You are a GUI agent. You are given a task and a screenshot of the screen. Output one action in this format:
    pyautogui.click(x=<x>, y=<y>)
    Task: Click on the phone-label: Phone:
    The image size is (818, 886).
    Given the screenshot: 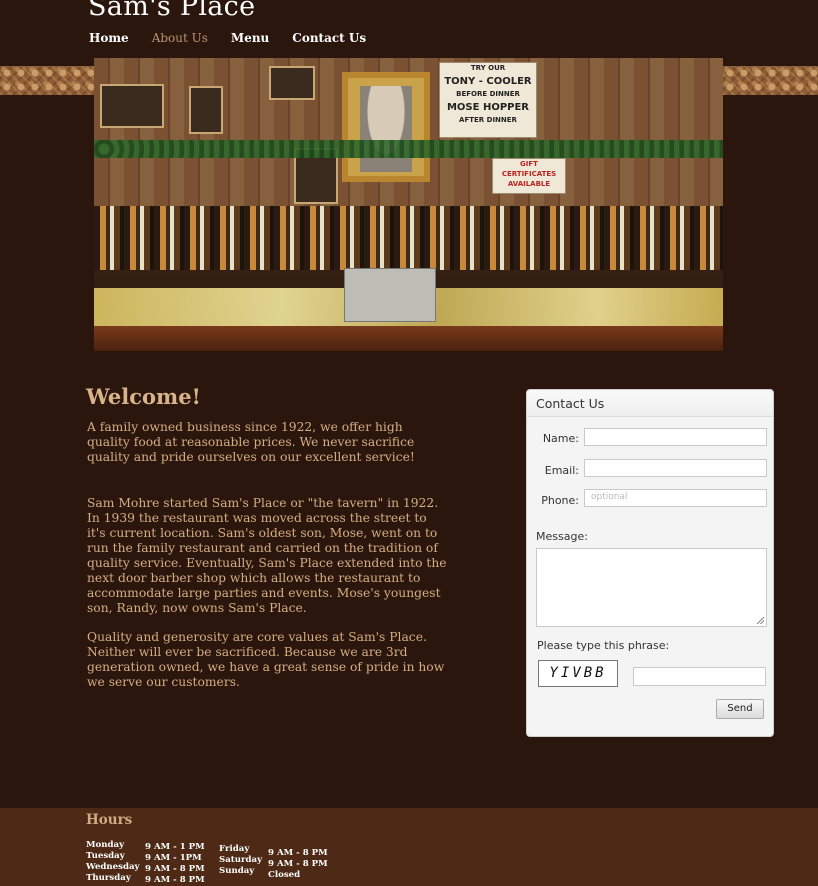 What is the action you would take?
    pyautogui.click(x=560, y=500)
    